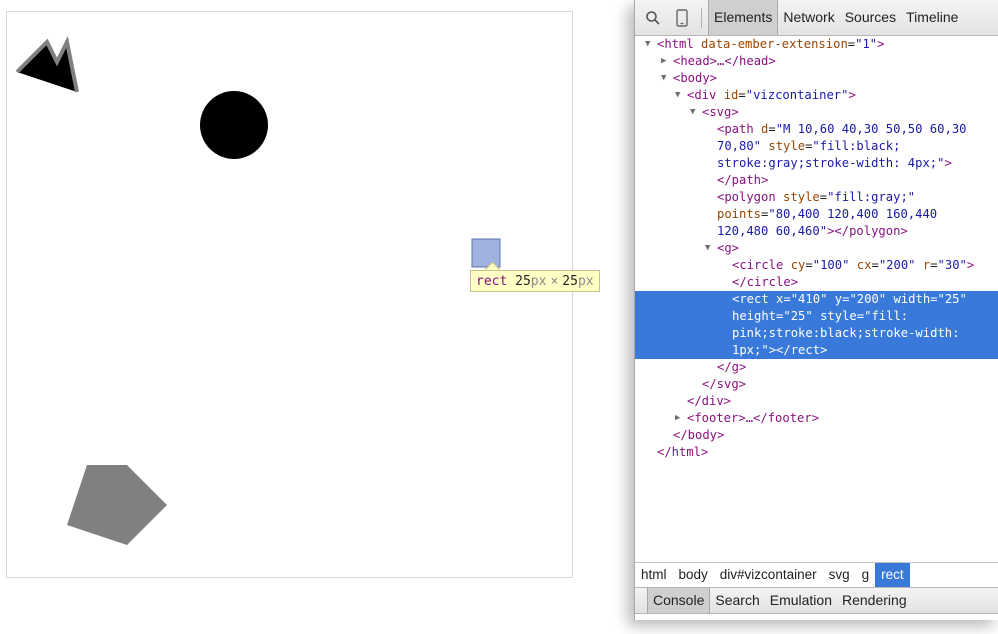 The height and width of the screenshot is (634, 998). I want to click on dom-node-div: ▼ <div id="vizcontainer">, so click(816, 95).